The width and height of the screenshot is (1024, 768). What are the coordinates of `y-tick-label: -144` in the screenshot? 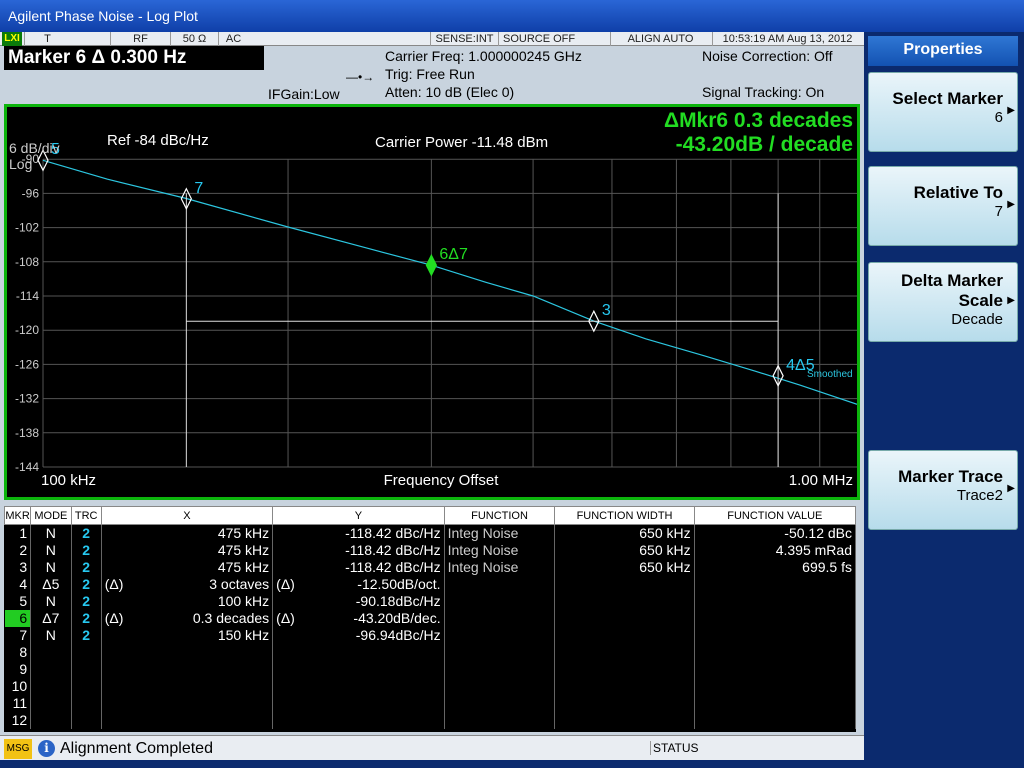 It's located at (27, 467).